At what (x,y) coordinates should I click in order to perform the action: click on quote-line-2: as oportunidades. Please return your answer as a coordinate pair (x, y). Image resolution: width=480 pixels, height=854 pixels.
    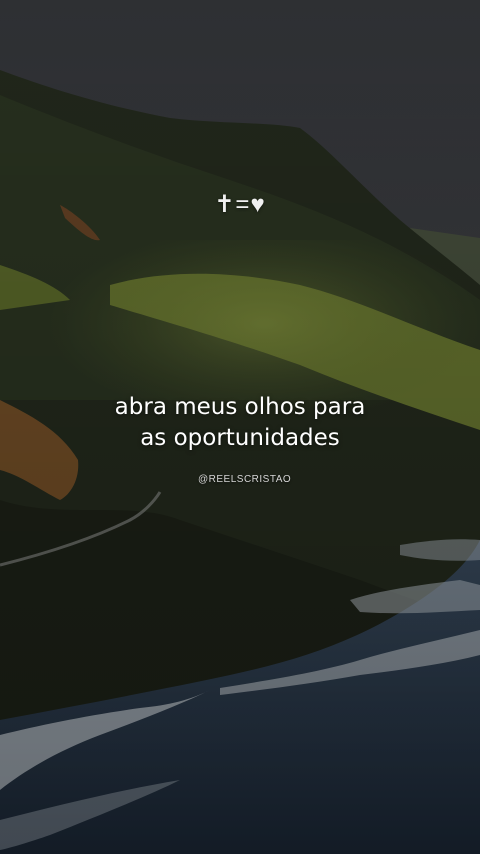
    Looking at the image, I should click on (240, 438).